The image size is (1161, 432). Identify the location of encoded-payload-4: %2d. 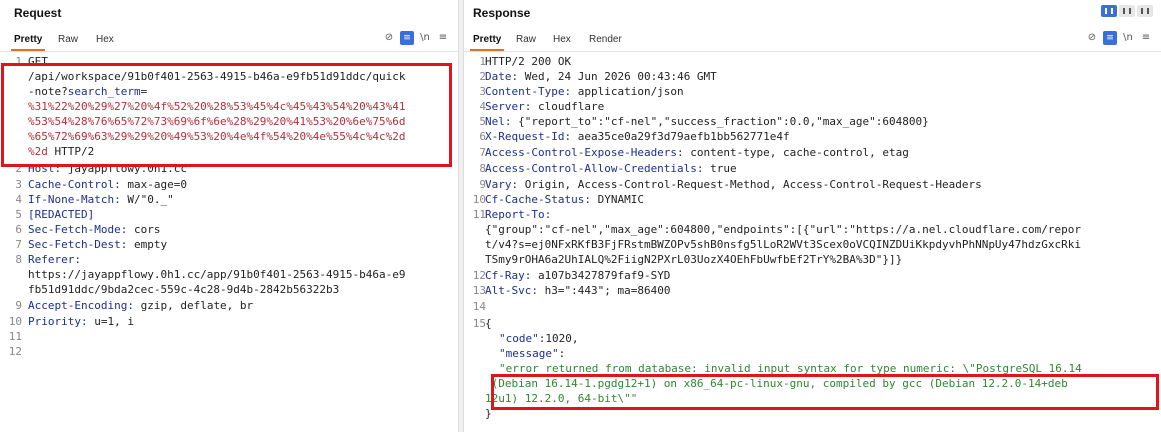
(38, 151).